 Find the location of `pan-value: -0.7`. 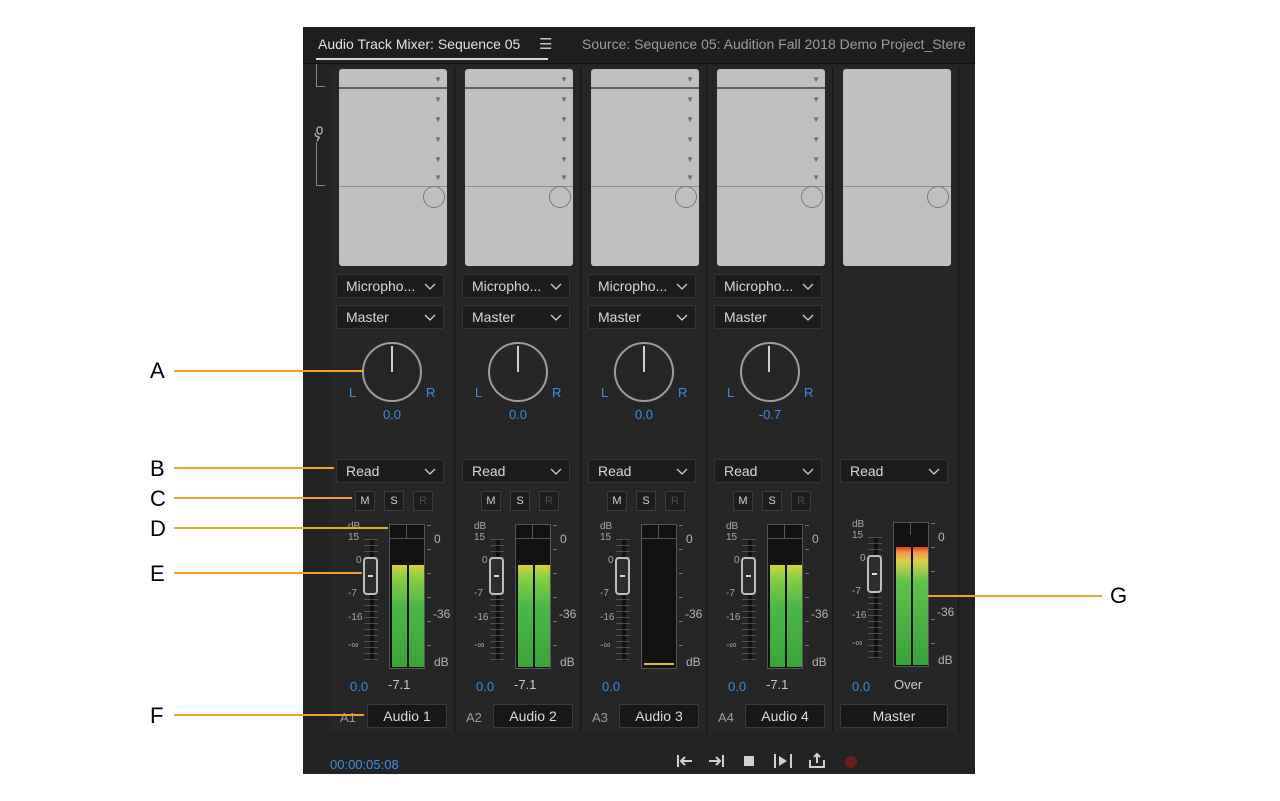

pan-value: -0.7 is located at coordinates (770, 414).